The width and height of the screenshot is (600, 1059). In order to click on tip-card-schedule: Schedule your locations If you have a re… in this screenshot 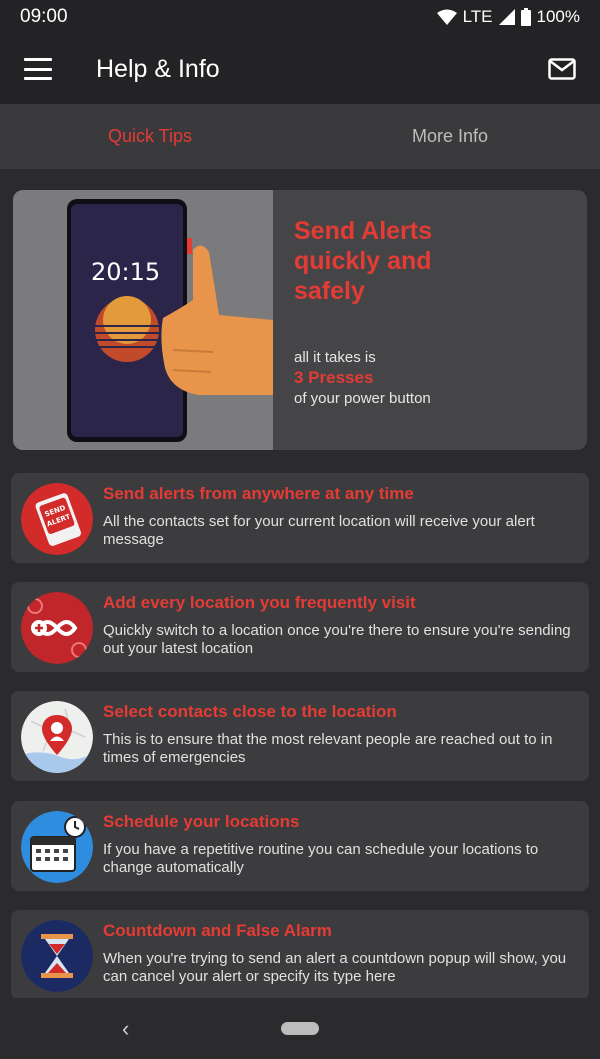, I will do `click(300, 846)`.